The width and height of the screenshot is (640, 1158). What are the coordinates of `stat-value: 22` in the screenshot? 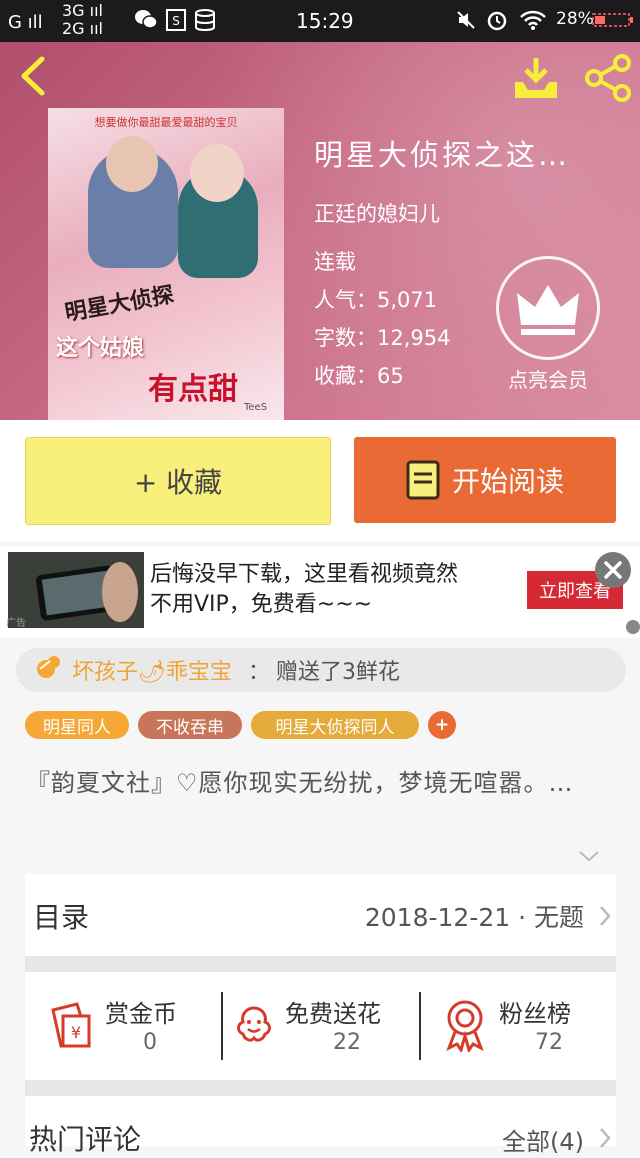 It's located at (347, 1042).